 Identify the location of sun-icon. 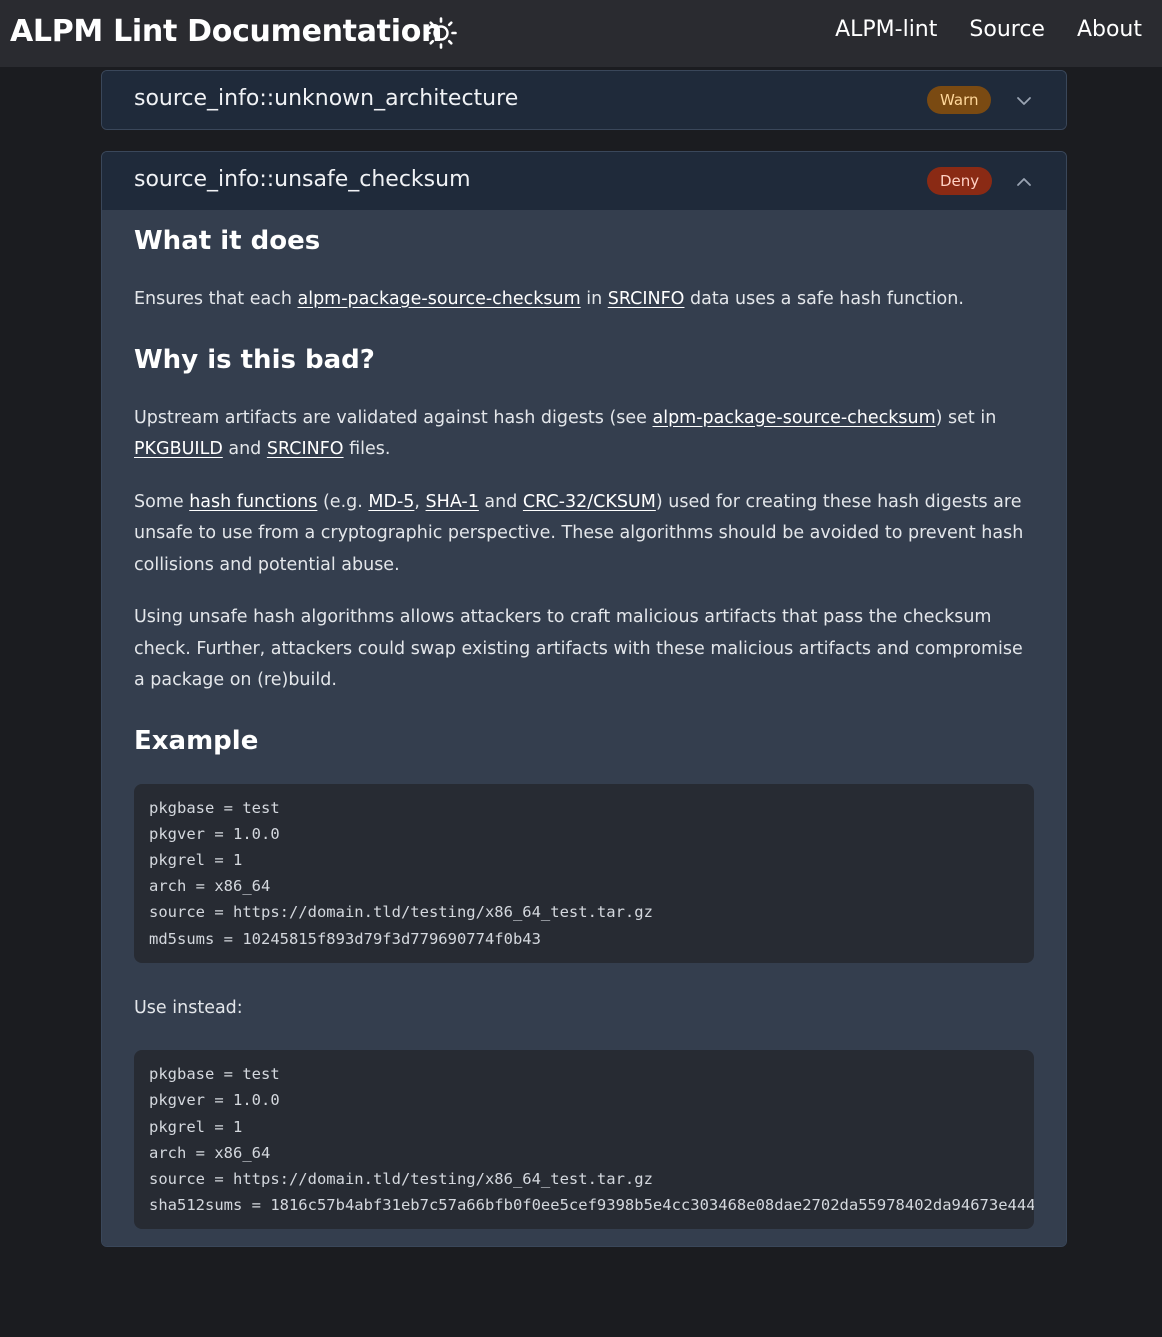
(441, 33).